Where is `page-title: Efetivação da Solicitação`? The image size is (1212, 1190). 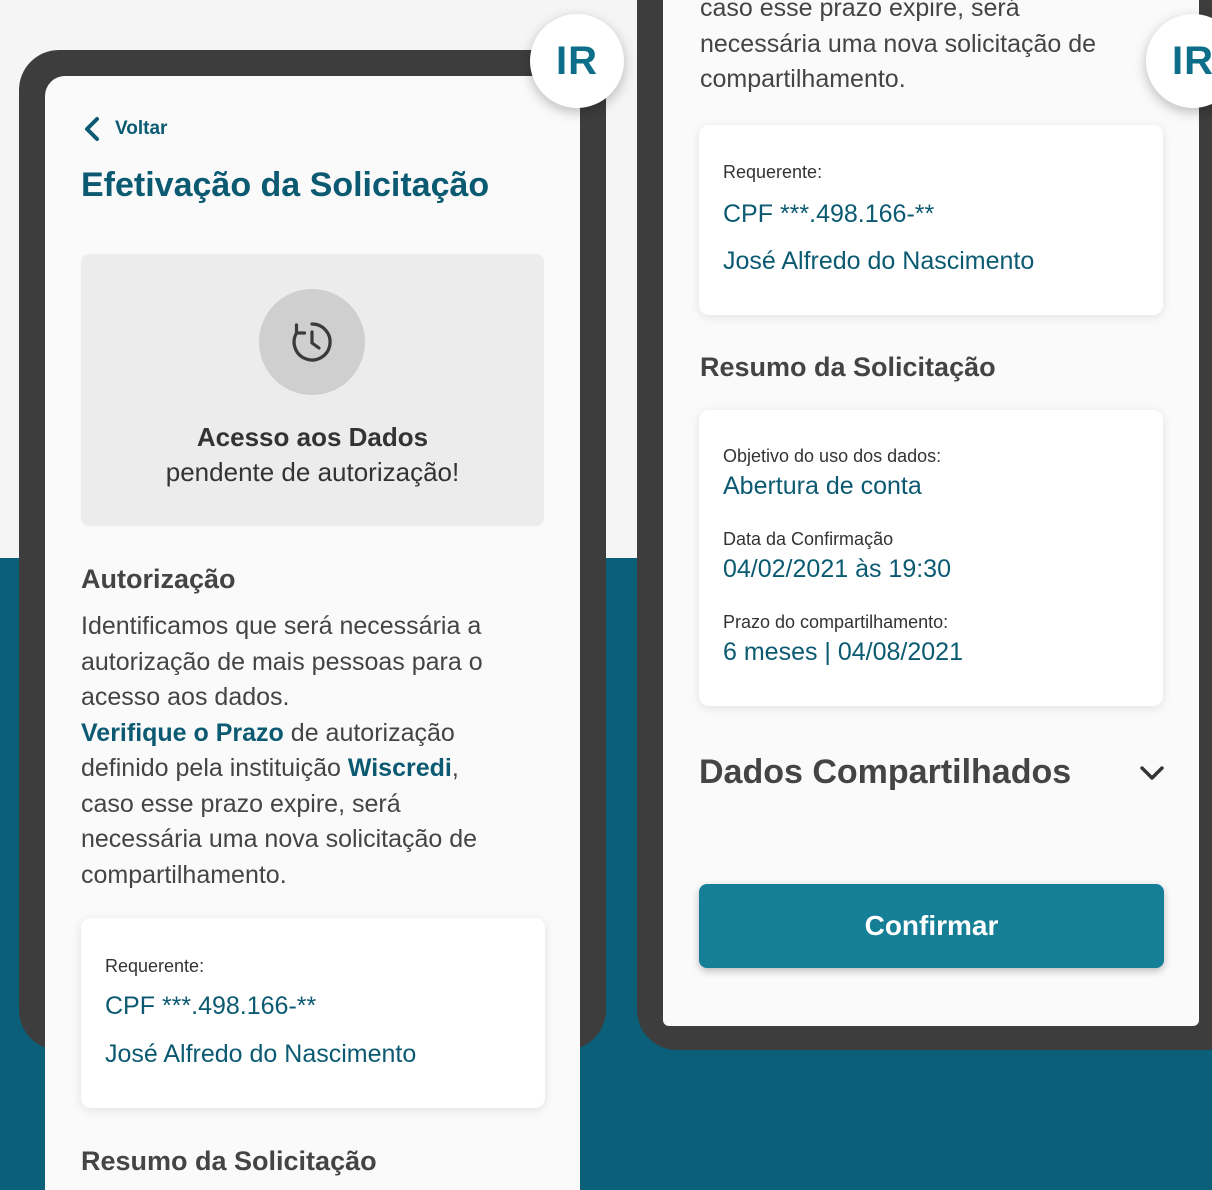 page-title: Efetivação da Solicitação is located at coordinates (285, 185).